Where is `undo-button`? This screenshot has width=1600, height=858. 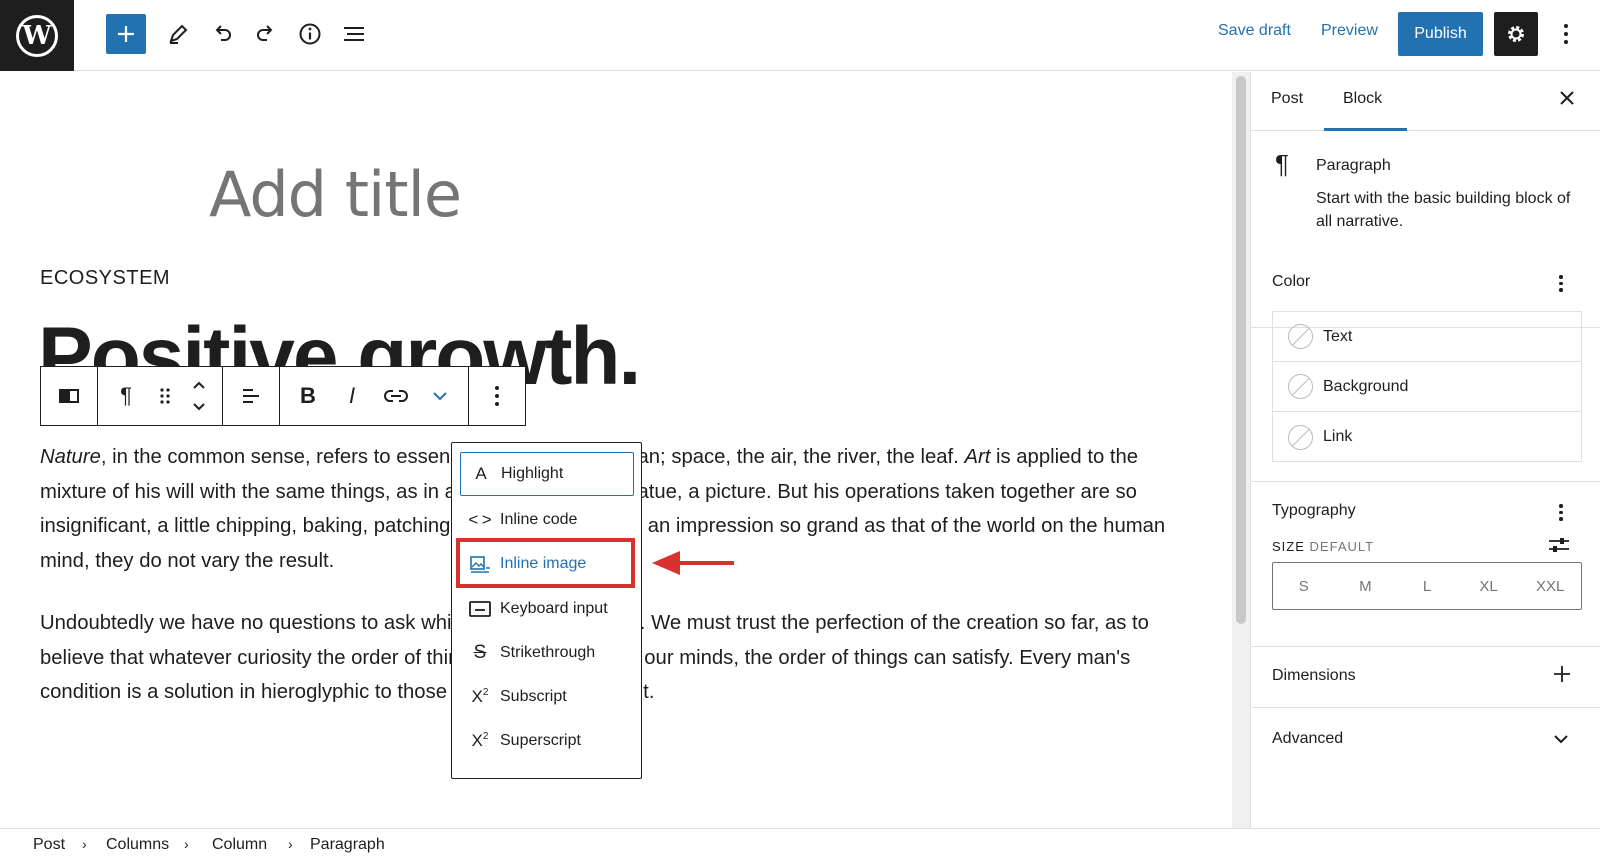
undo-button is located at coordinates (222, 34).